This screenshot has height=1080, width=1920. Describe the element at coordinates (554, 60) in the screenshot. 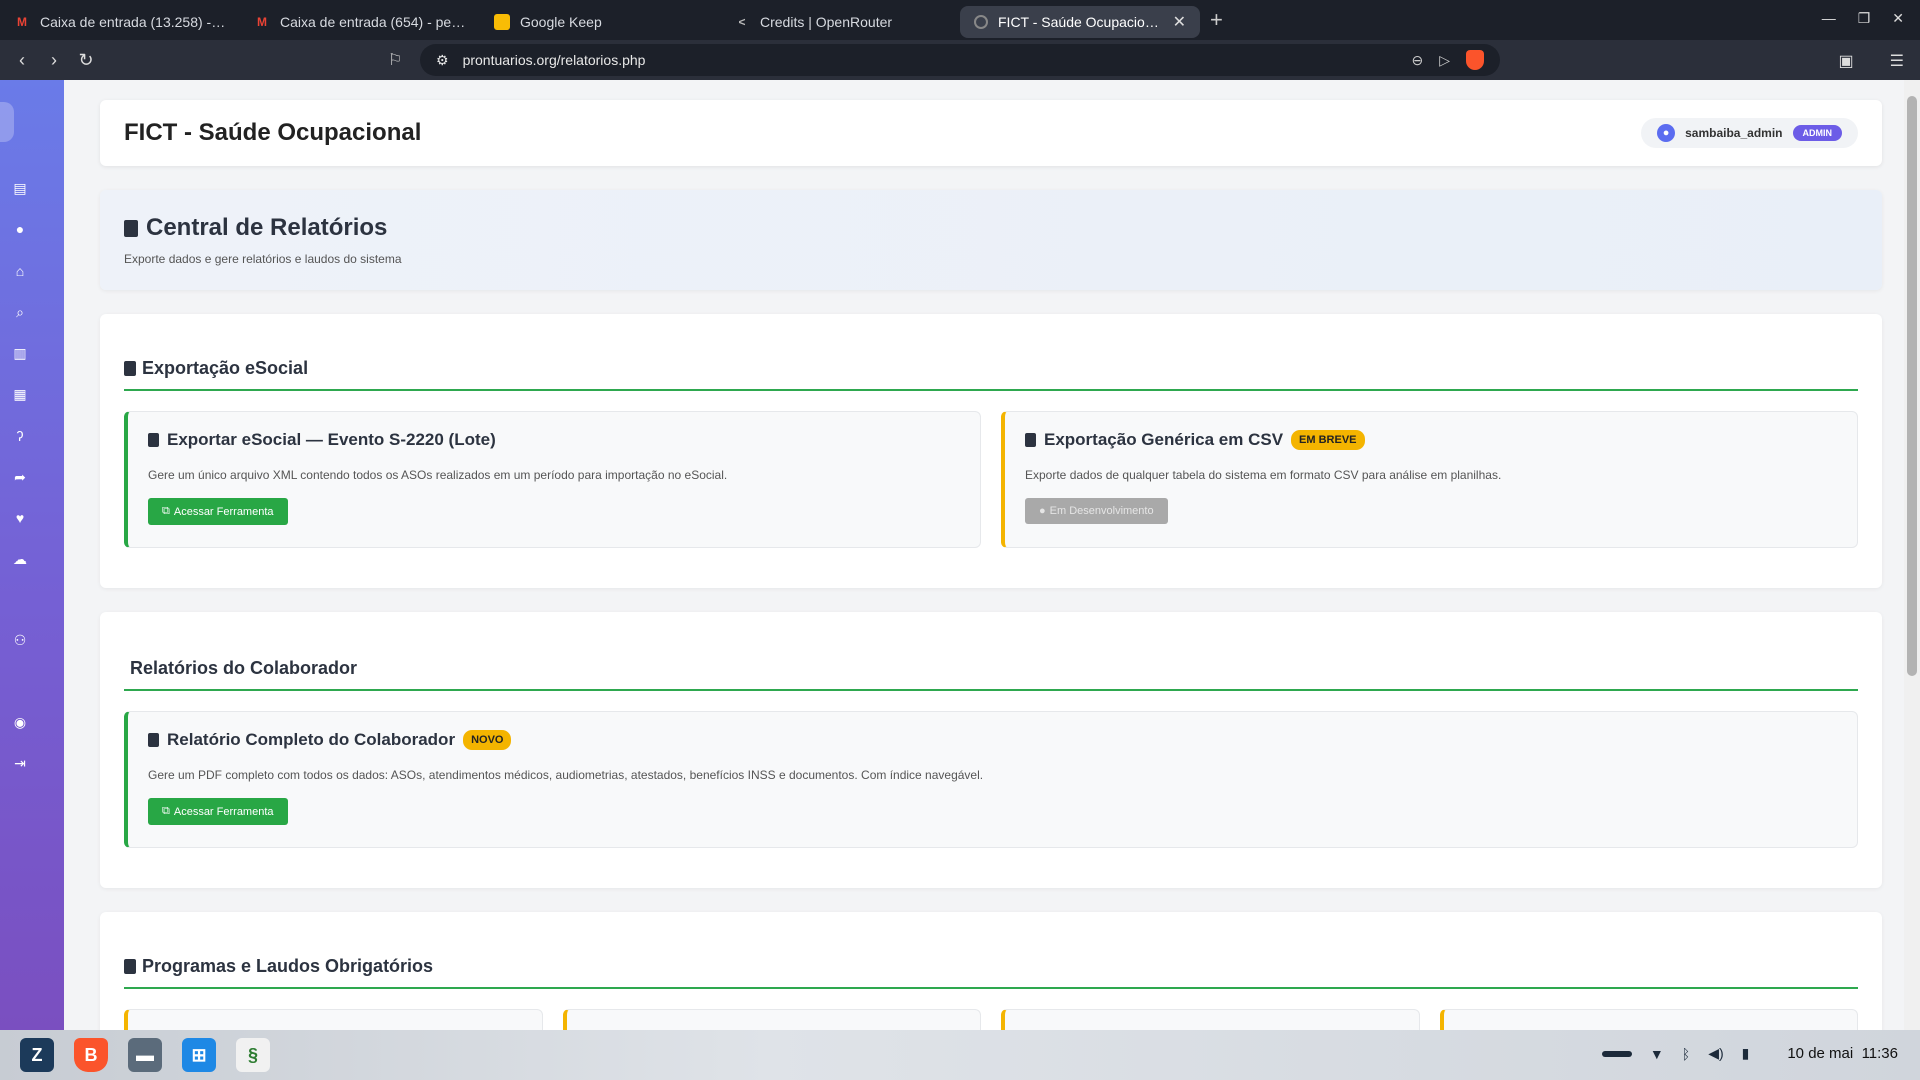

I see `url-text: prontuarios.org/relatorios.php` at that location.